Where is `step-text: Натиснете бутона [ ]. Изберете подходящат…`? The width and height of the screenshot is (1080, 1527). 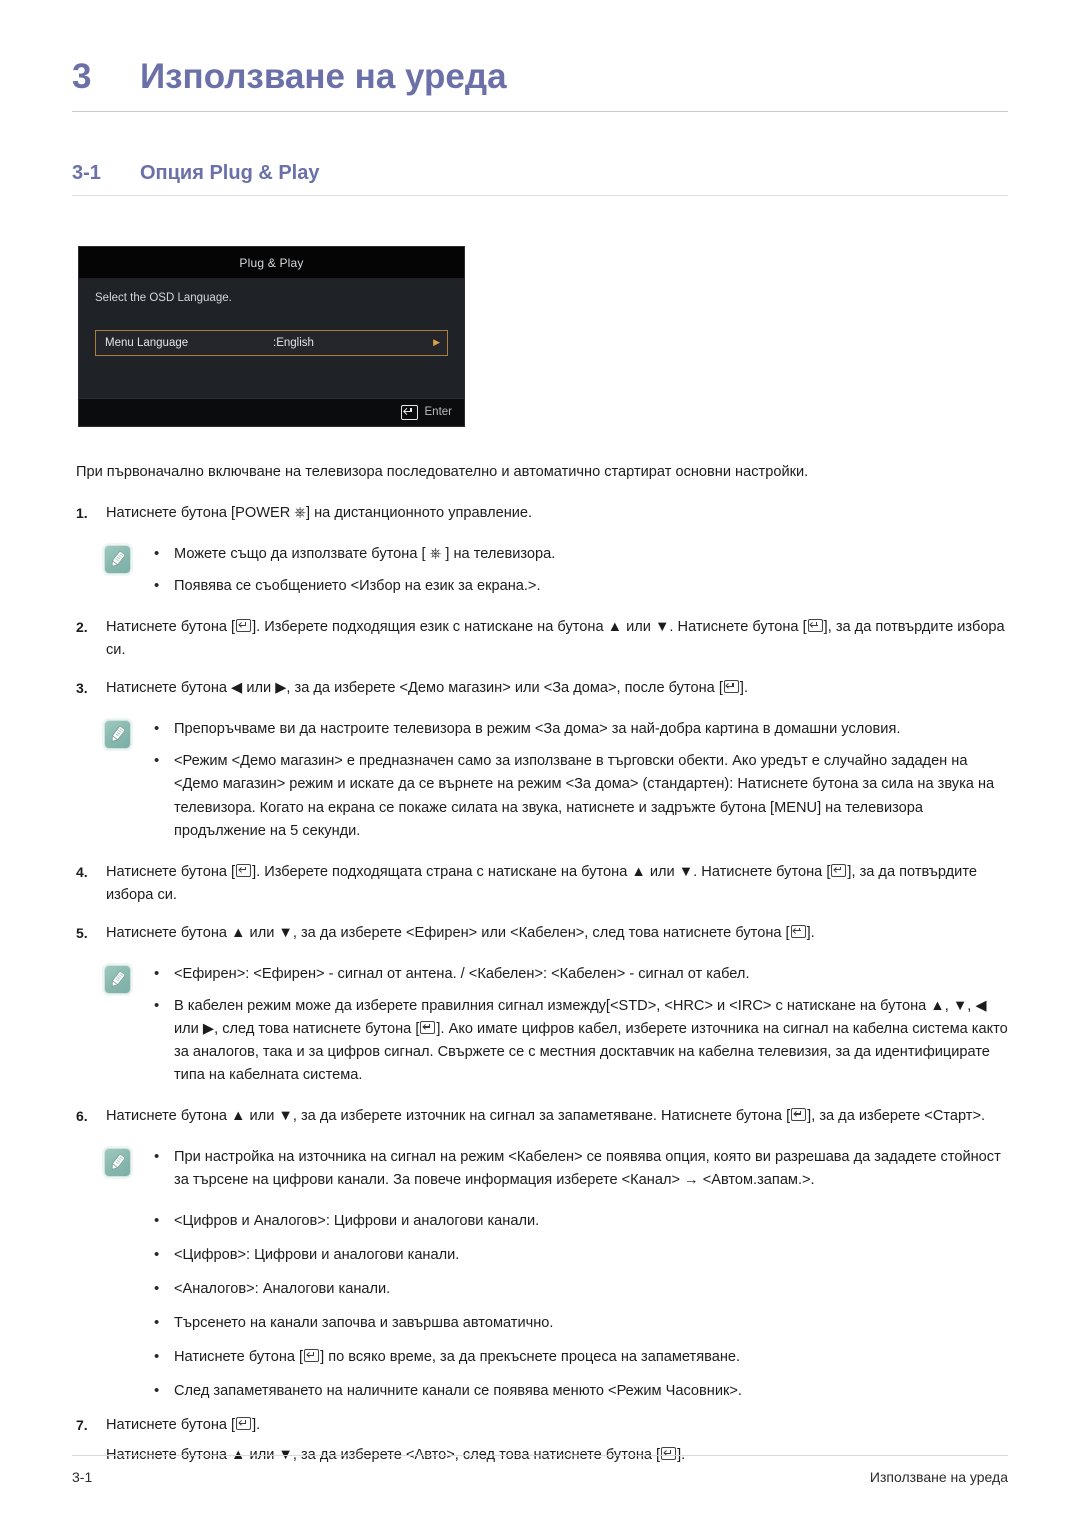
step-text: Натиснете бутона [ ]. Изберете подходящат… is located at coordinates (557, 884).